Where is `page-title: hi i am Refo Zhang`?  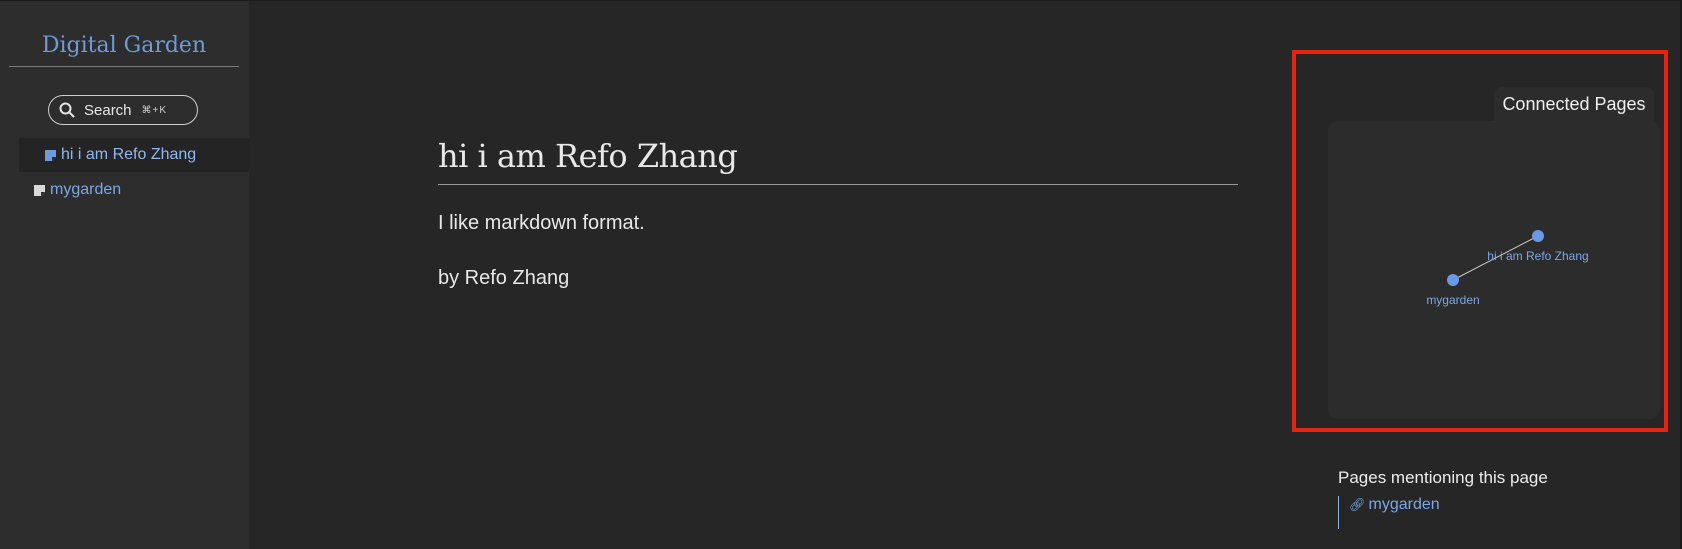
page-title: hi i am Refo Zhang is located at coordinates (838, 161).